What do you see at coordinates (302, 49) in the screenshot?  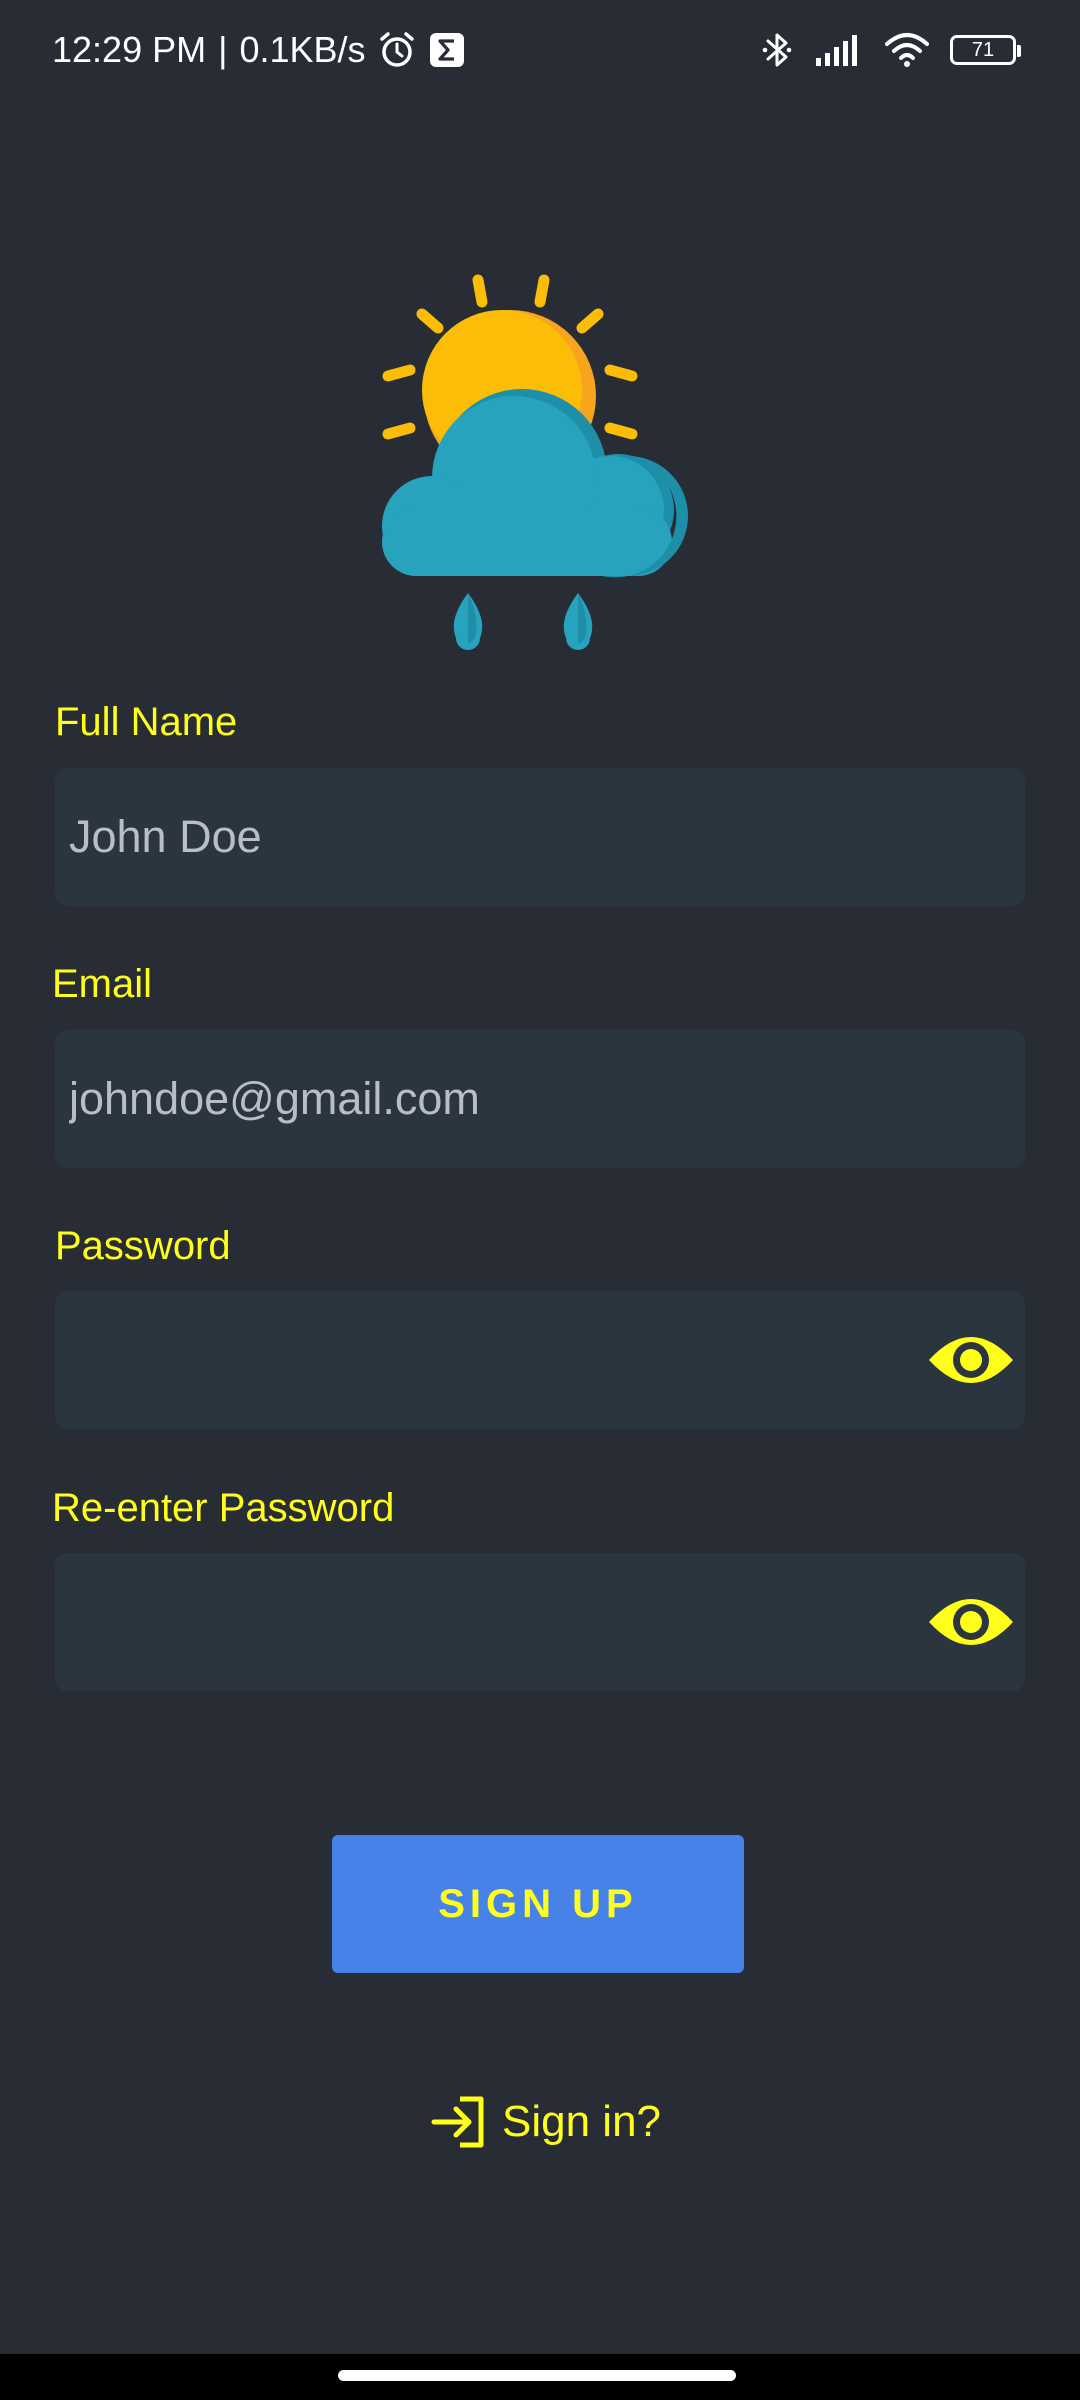 I see `network-speed: 0.1KB/s` at bounding box center [302, 49].